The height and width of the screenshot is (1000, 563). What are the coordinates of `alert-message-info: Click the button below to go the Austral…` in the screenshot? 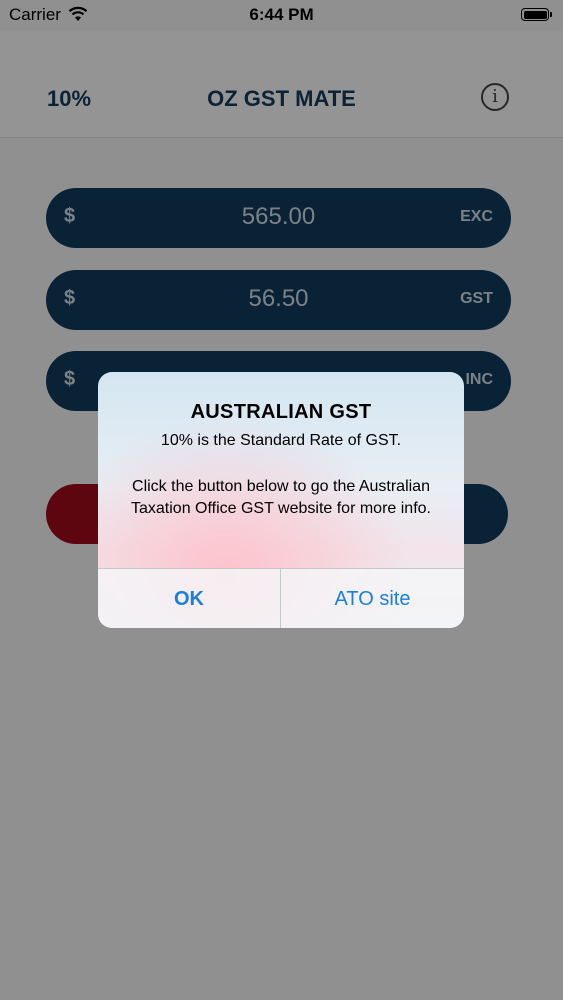 It's located at (281, 497).